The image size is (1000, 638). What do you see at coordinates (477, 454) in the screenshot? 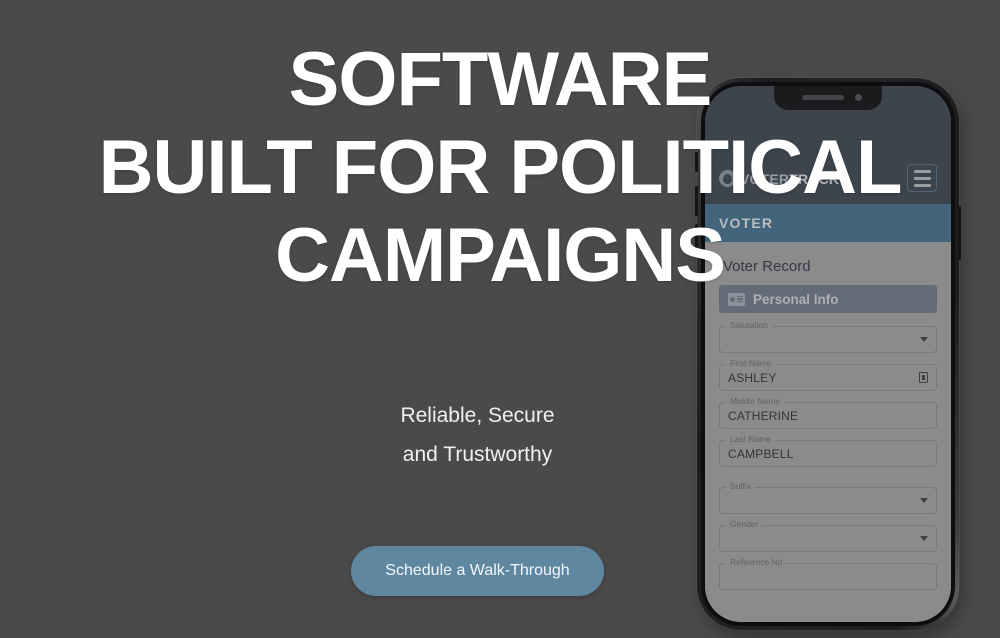
I see `subtitle-line-2: and Trustworthy` at bounding box center [477, 454].